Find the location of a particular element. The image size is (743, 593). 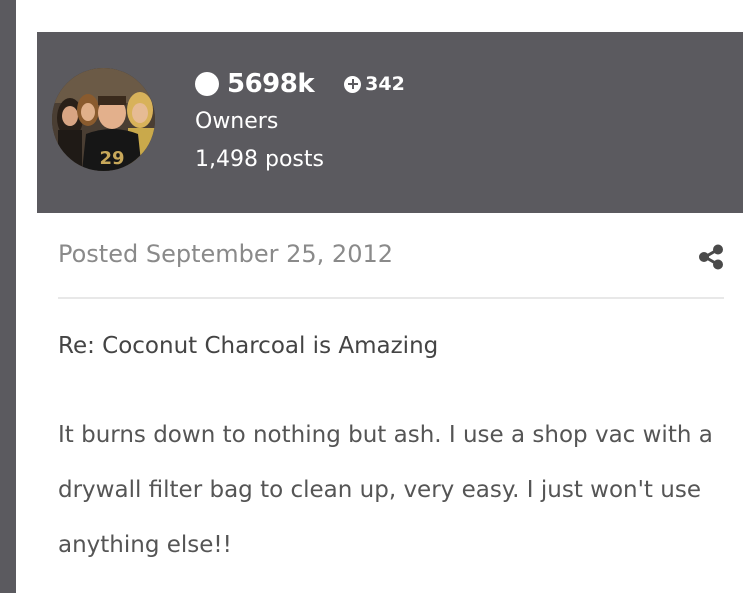

left-rail is located at coordinates (8, 296).